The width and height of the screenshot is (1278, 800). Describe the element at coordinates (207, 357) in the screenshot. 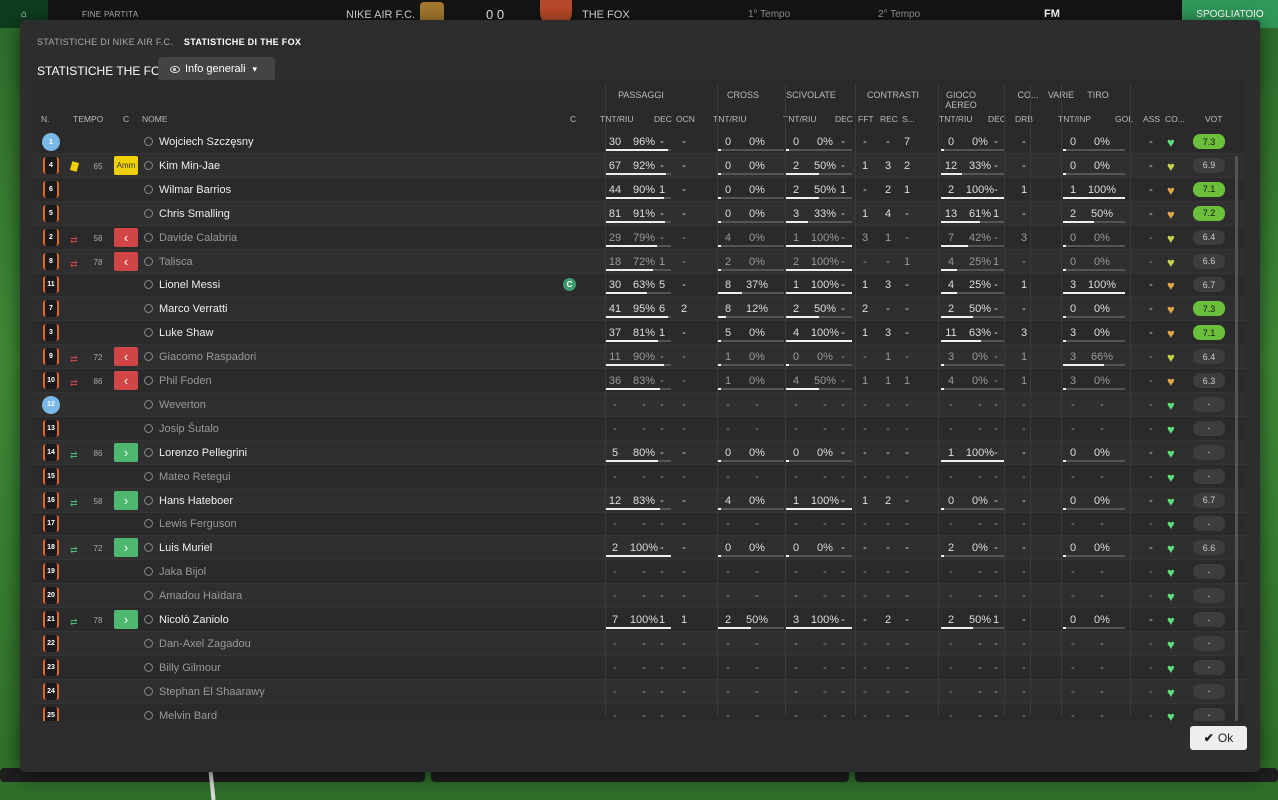

I see `player-name: Giacomo Raspadori` at that location.